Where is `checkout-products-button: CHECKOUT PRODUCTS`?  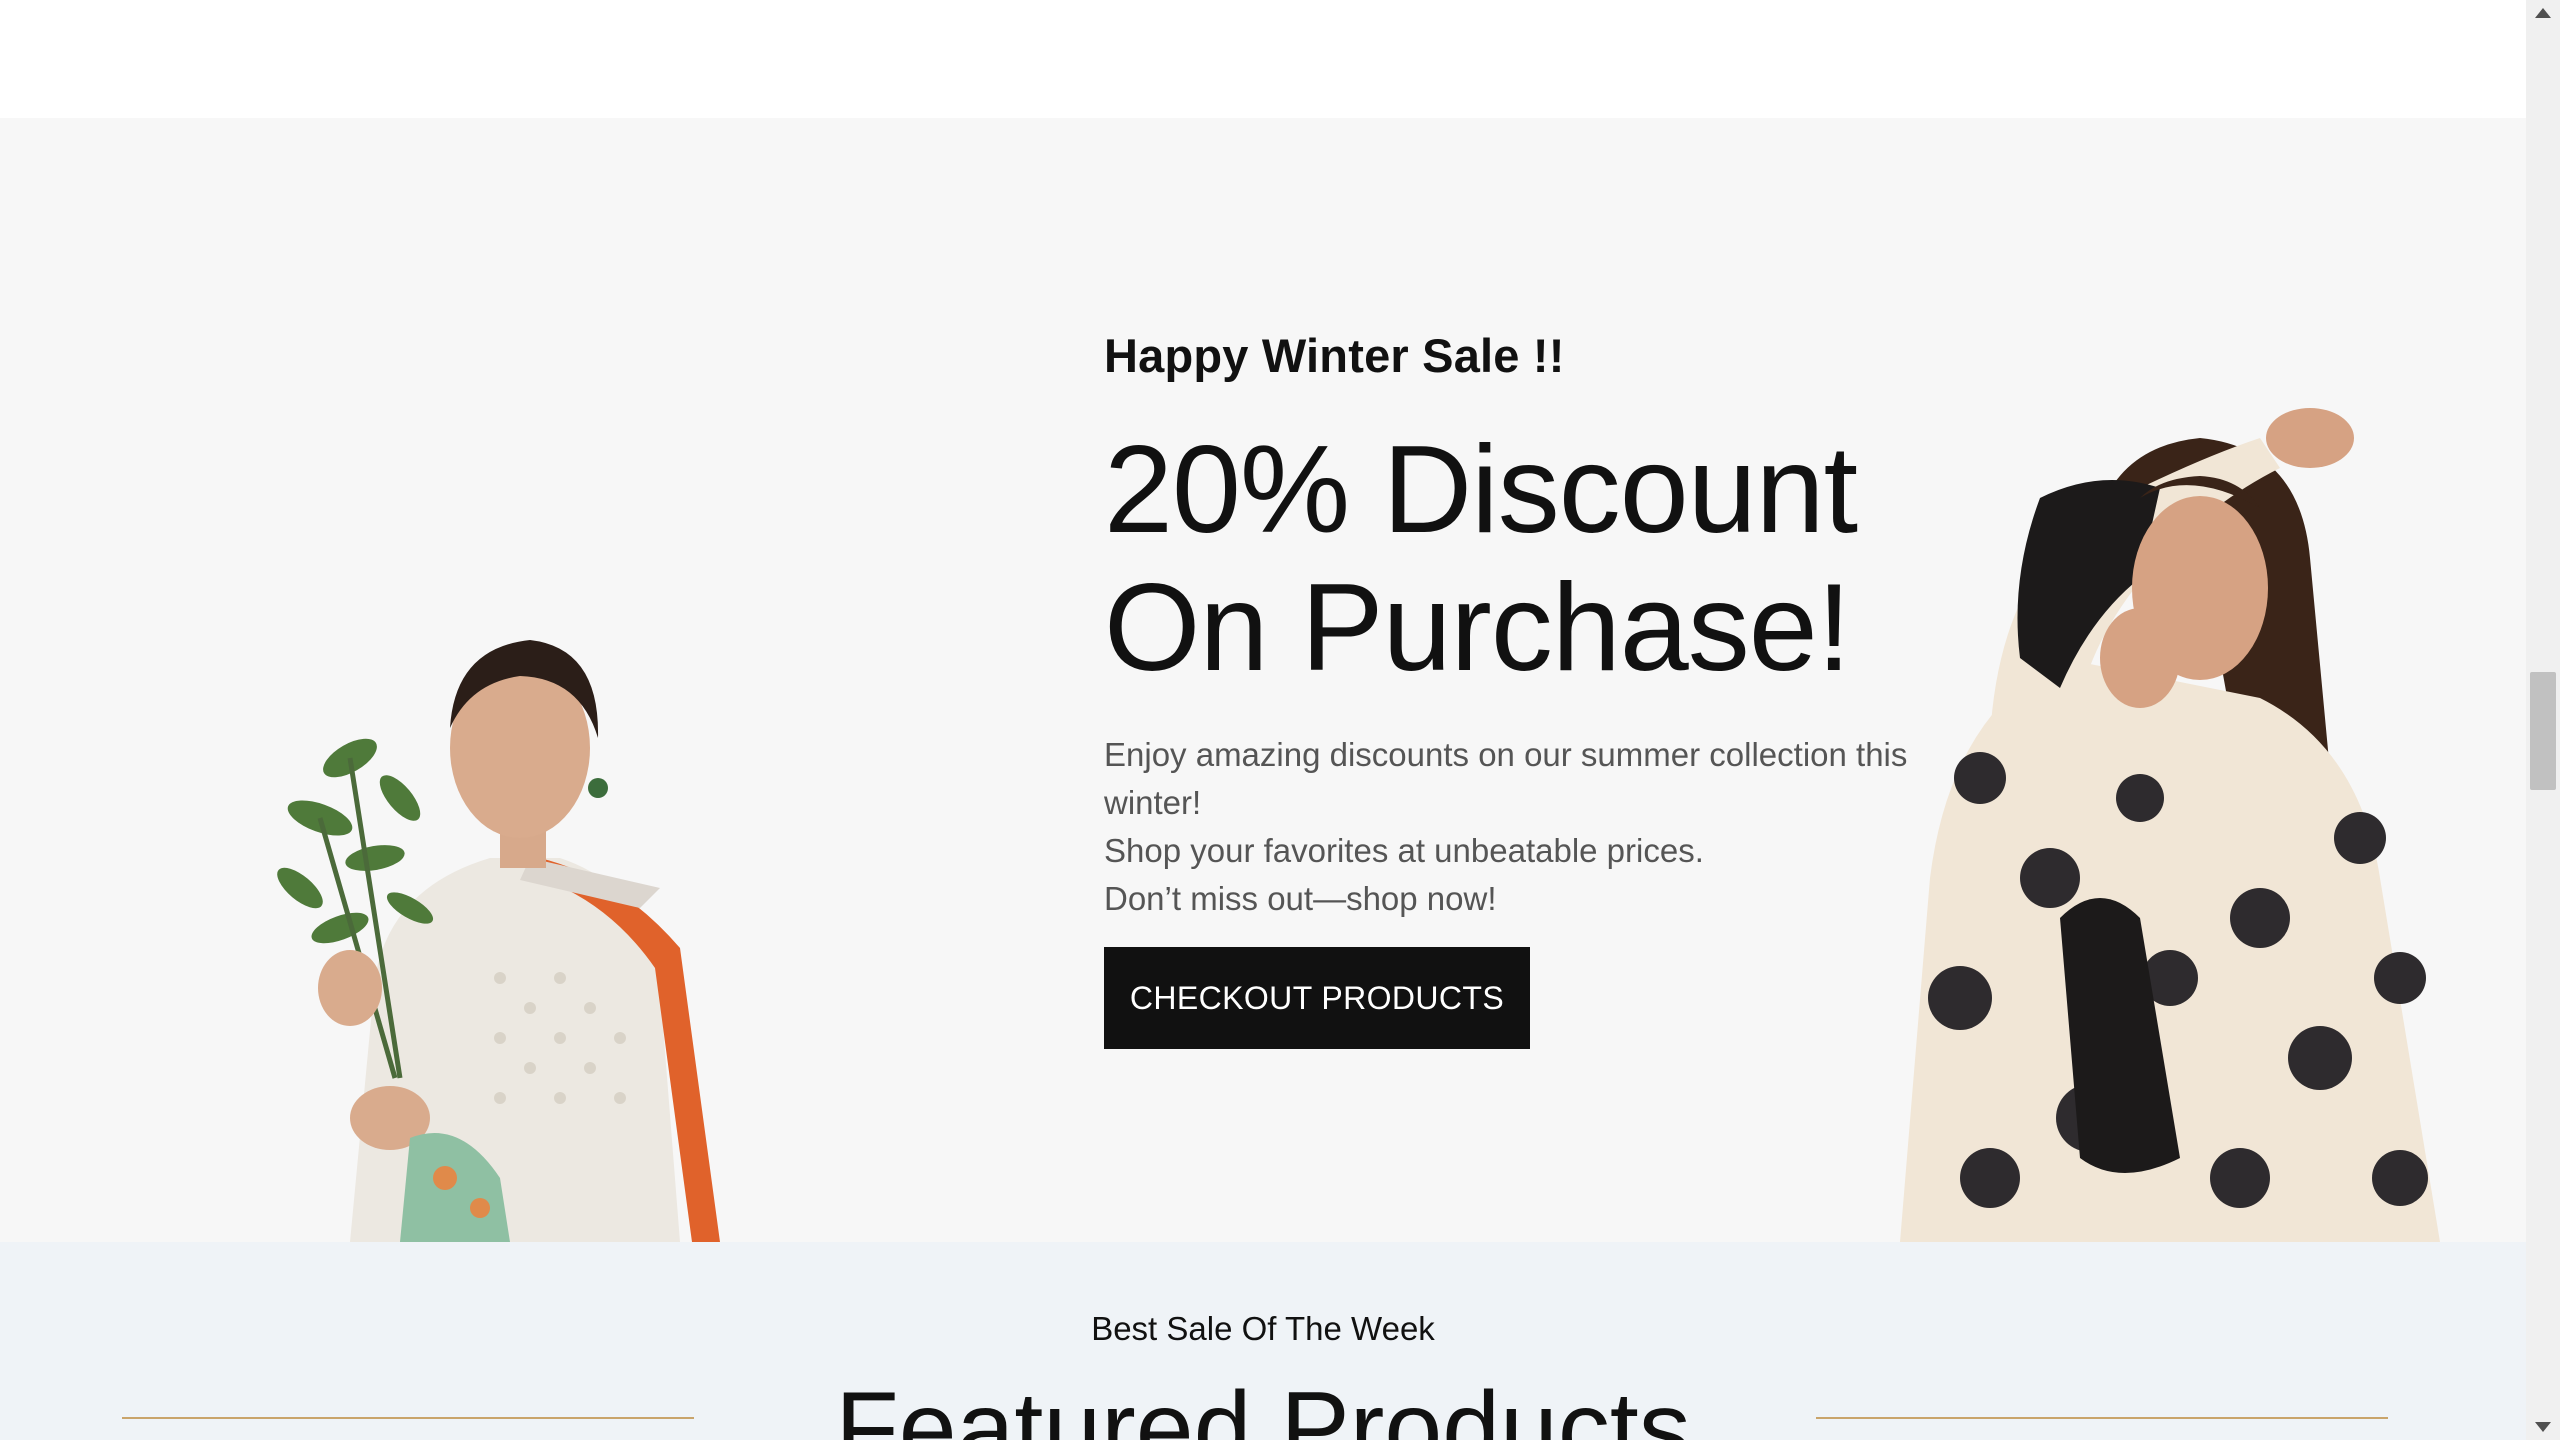 checkout-products-button: CHECKOUT PRODUCTS is located at coordinates (1317, 998).